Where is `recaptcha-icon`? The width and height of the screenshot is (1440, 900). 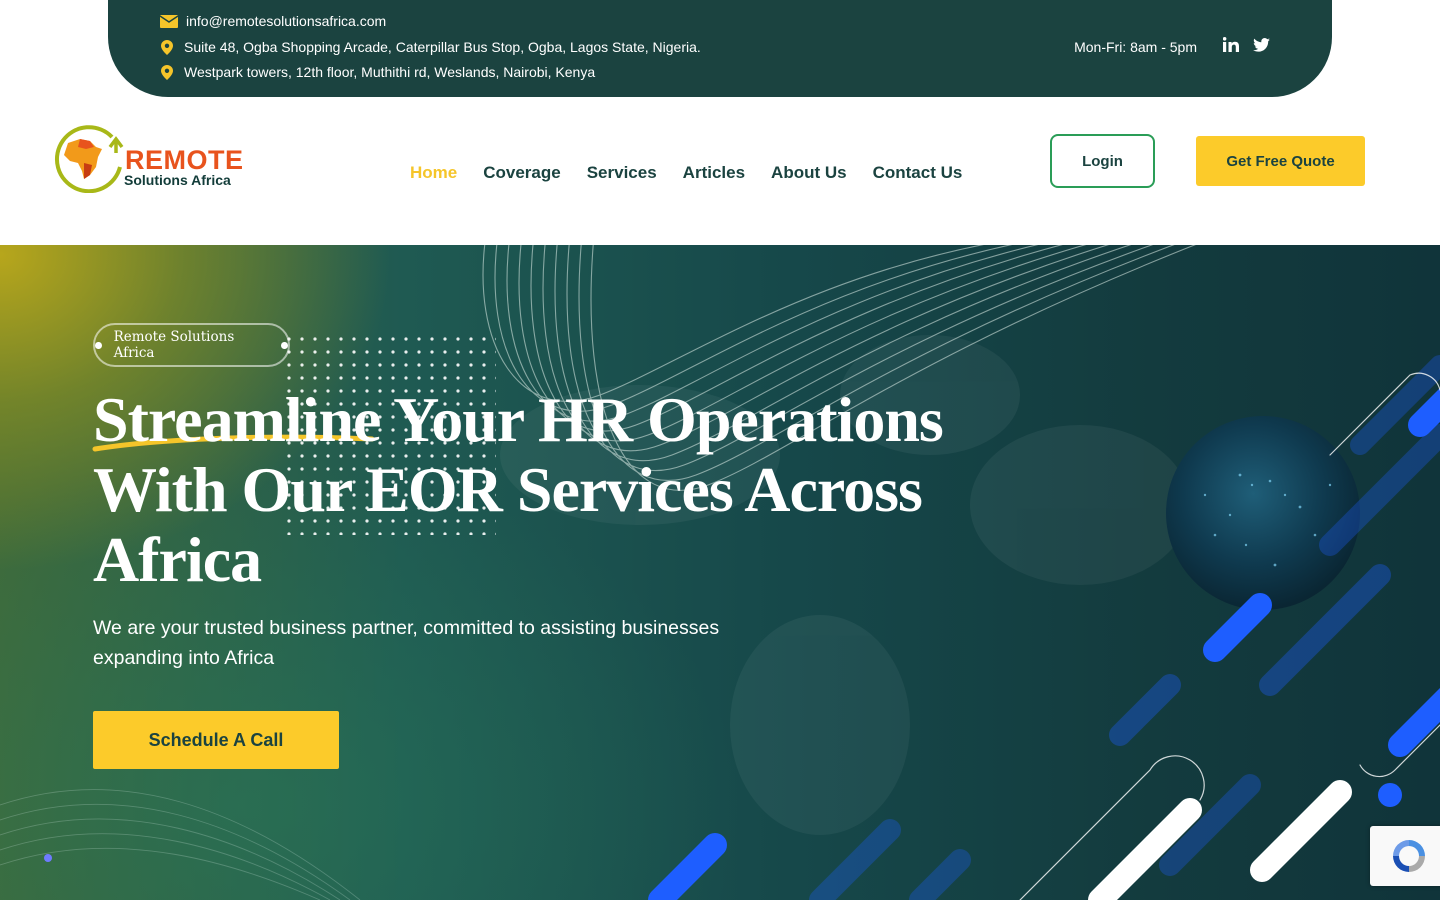 recaptcha-icon is located at coordinates (1409, 856).